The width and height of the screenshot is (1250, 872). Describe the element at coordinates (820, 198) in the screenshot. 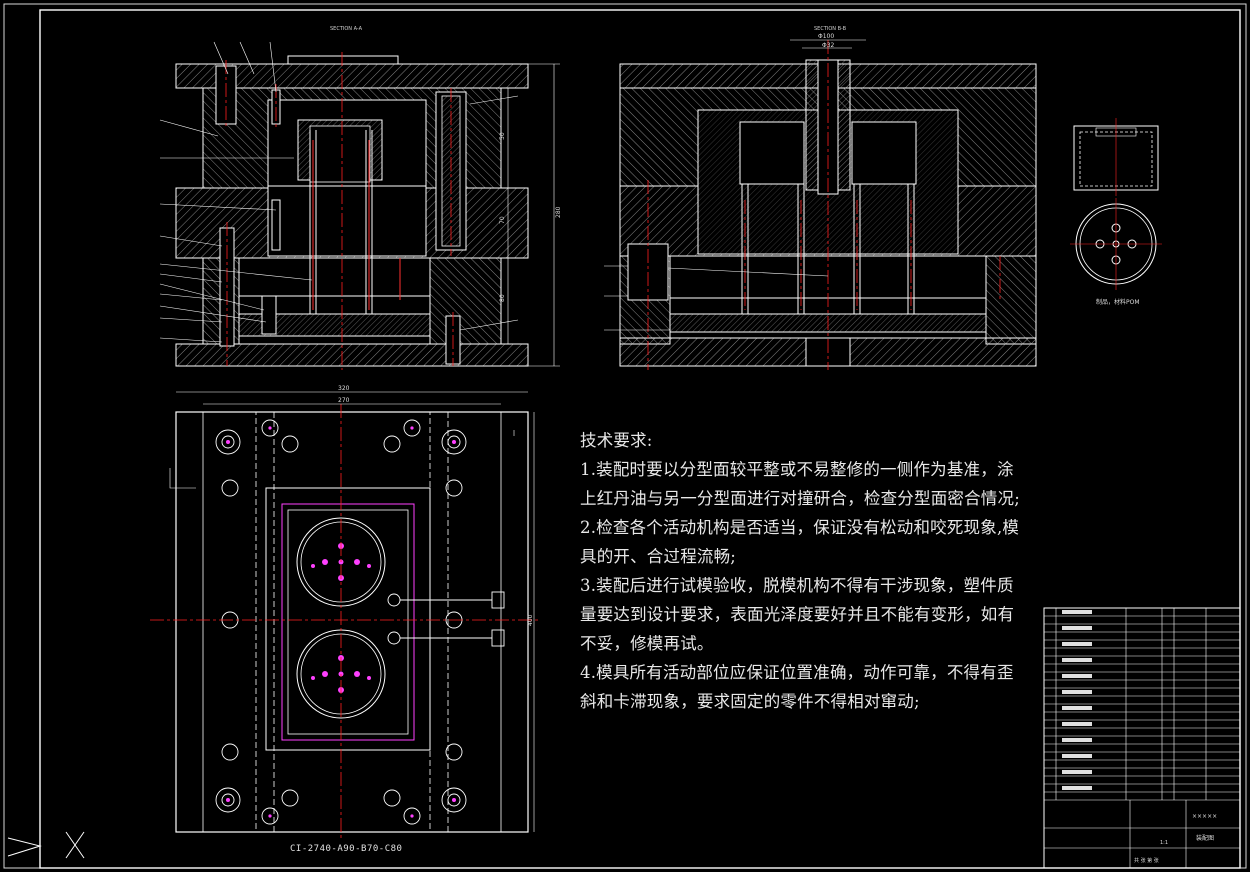

I see `section-b-view: SECTION B-B Φ100 Φ32` at that location.